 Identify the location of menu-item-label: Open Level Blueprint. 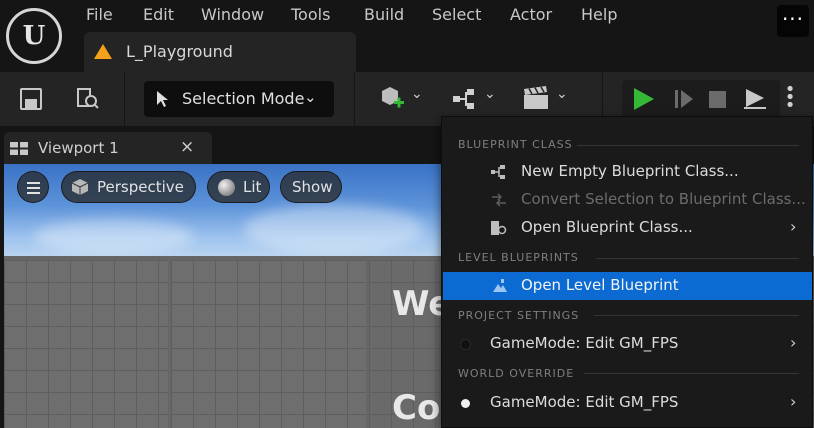
(600, 285).